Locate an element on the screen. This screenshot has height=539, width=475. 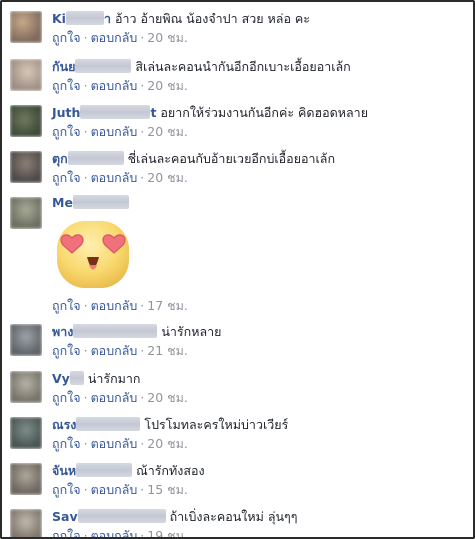
comment-author: Sav is located at coordinates (109, 516).